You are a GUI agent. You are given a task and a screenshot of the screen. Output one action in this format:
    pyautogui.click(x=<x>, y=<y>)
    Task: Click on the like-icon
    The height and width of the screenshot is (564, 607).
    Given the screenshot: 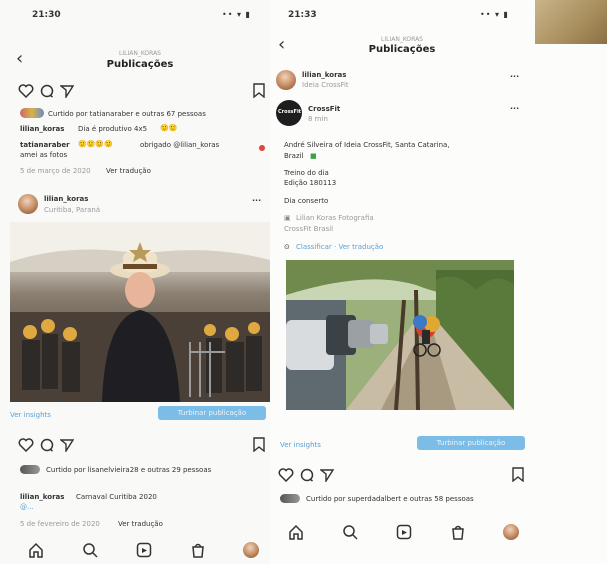 What is the action you would take?
    pyautogui.click(x=26, y=91)
    